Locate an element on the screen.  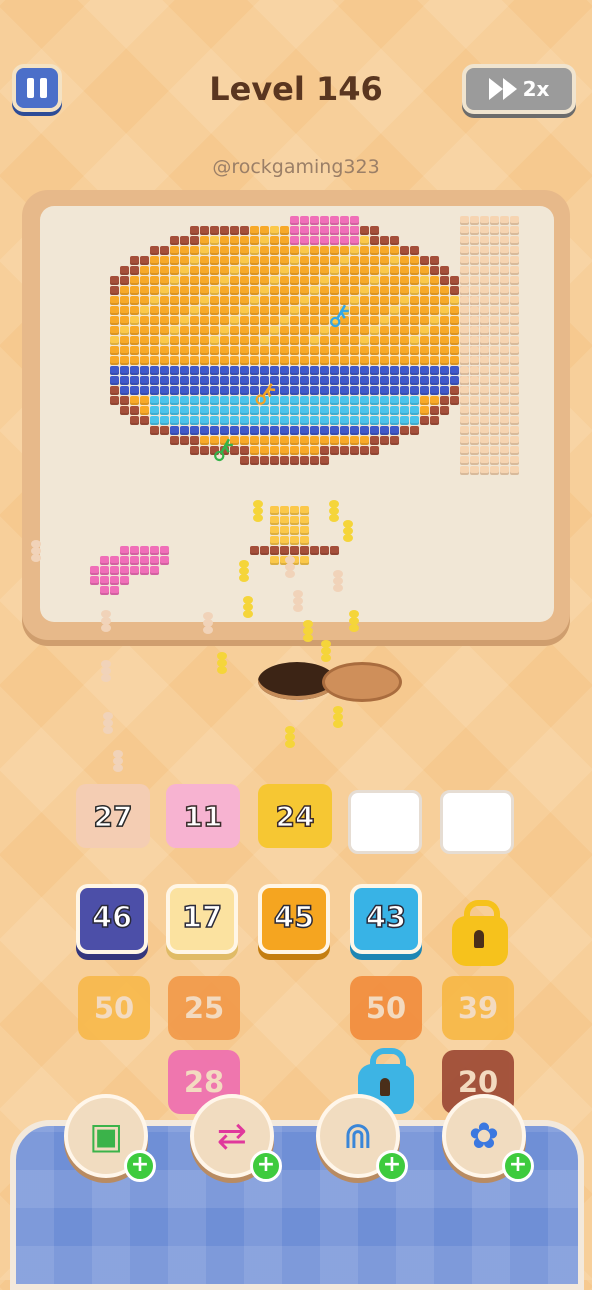
tile-39: 39 is located at coordinates (478, 1008).